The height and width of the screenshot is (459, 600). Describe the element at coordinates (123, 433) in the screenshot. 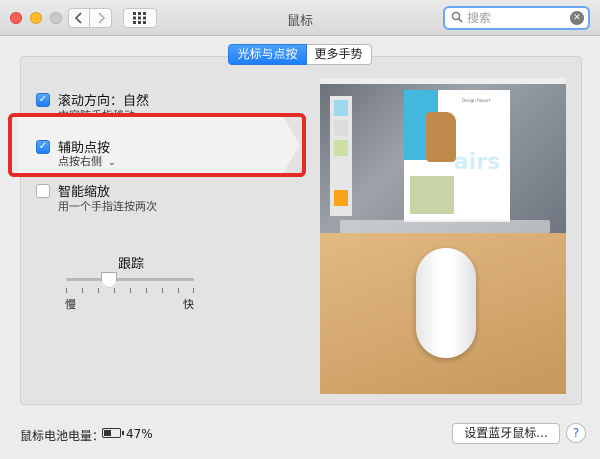

I see `battery-nub` at that location.